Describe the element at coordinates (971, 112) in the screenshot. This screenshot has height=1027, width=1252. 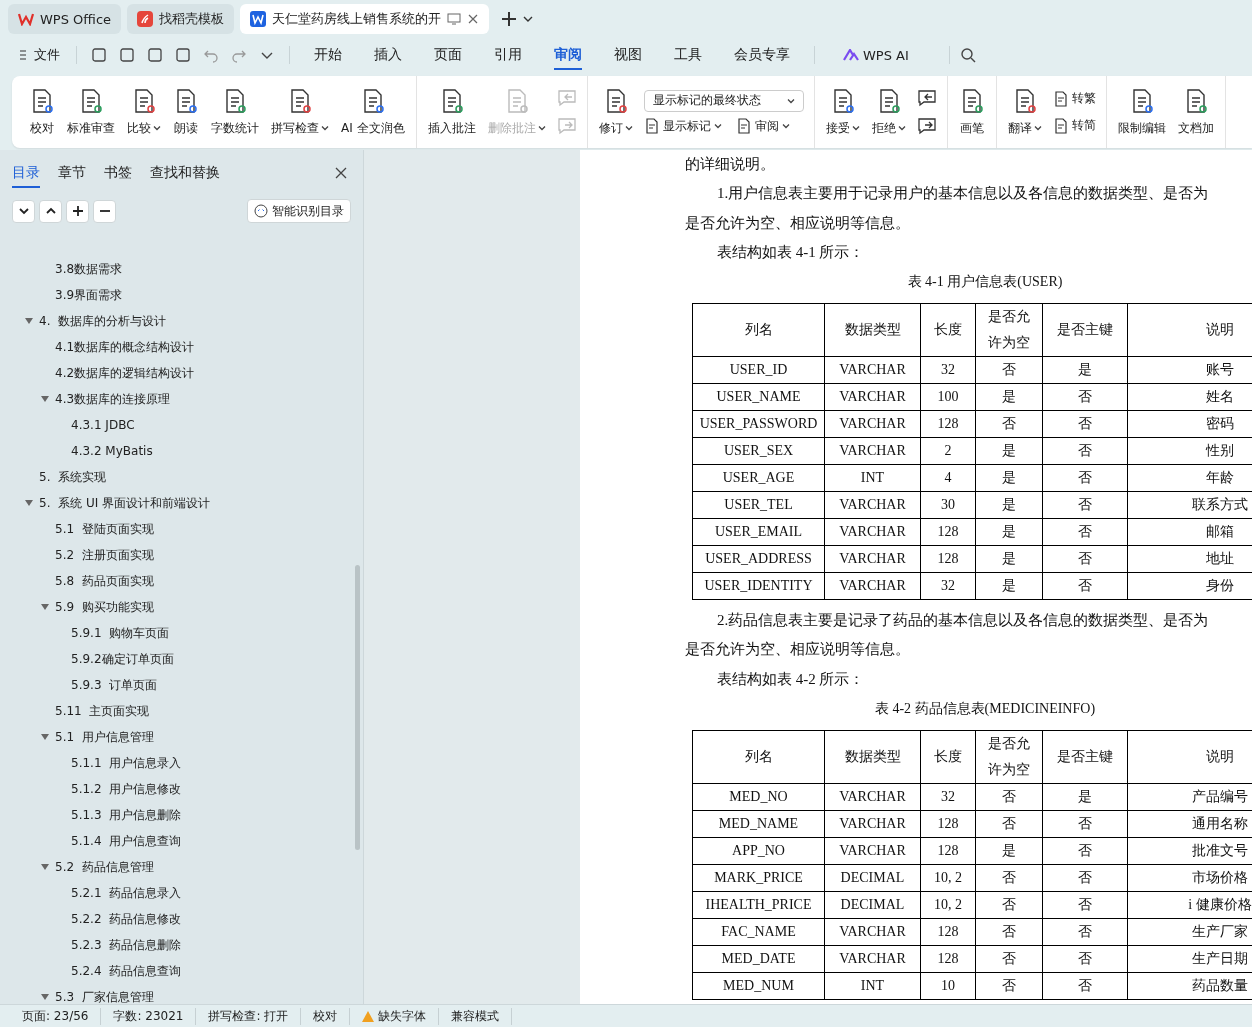
I see `ribbon-button: 画笔` at that location.